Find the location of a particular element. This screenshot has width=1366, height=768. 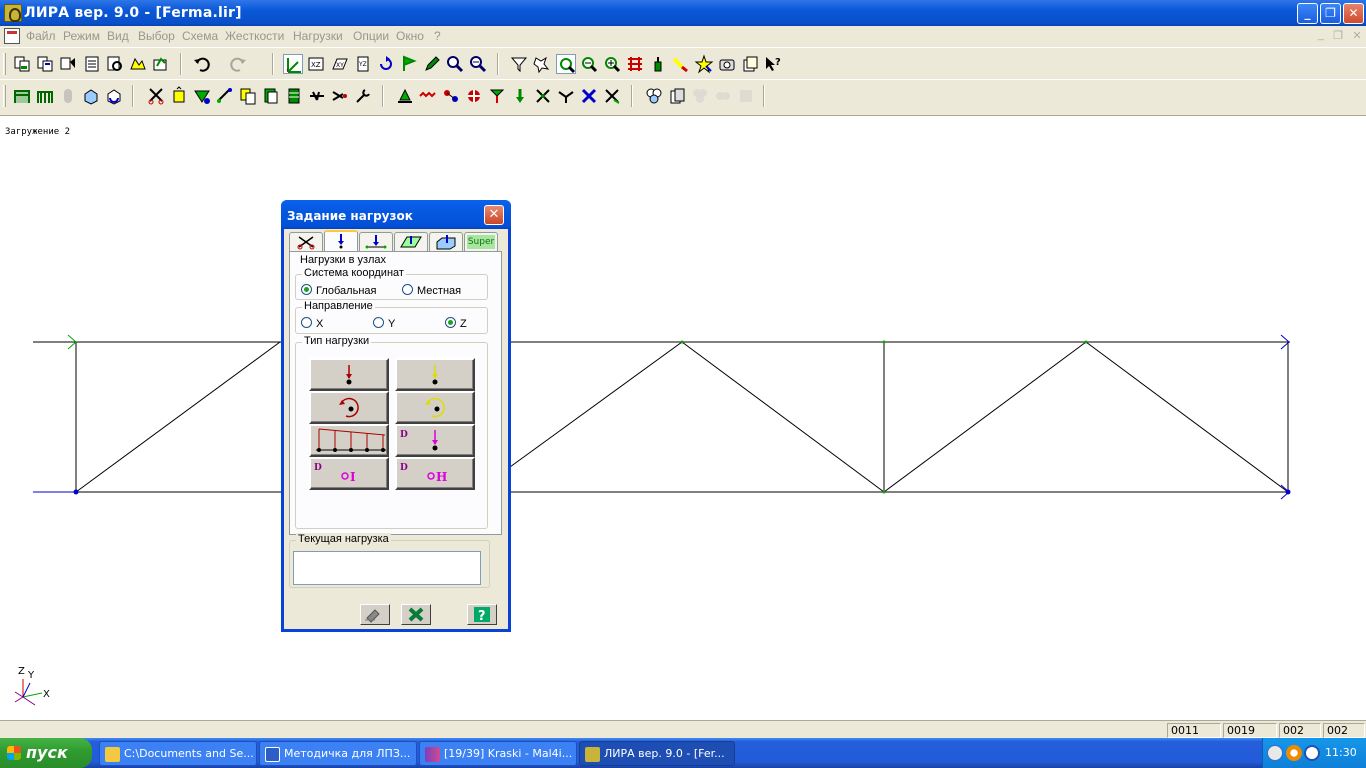

radio-x: X is located at coordinates (312, 323).